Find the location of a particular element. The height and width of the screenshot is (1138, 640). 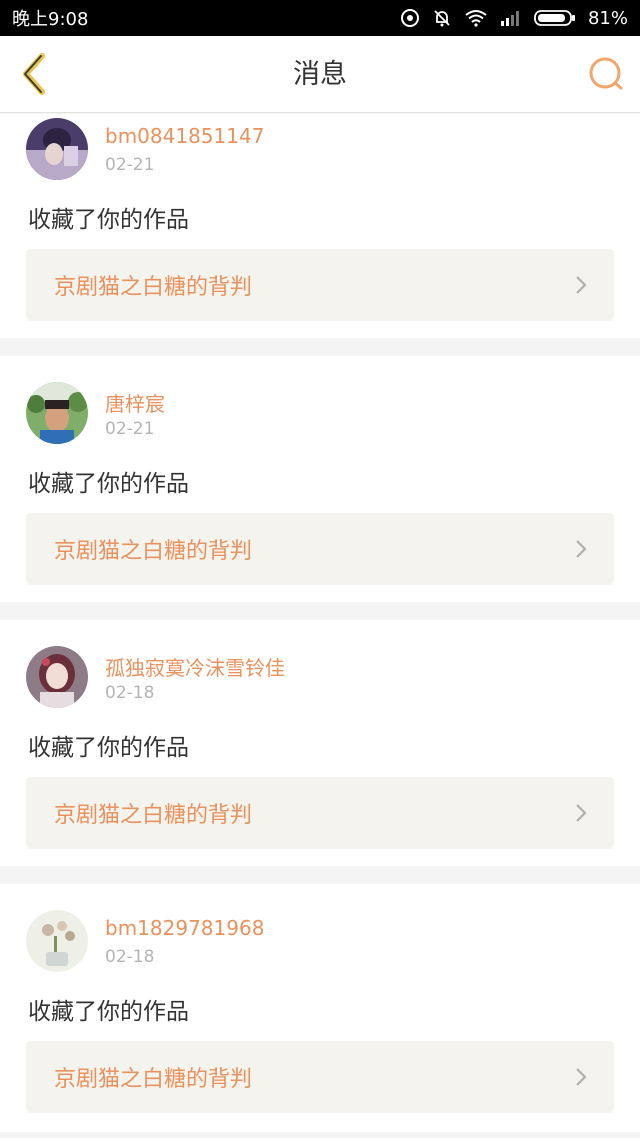

chevron-left-icon is located at coordinates (34, 74).